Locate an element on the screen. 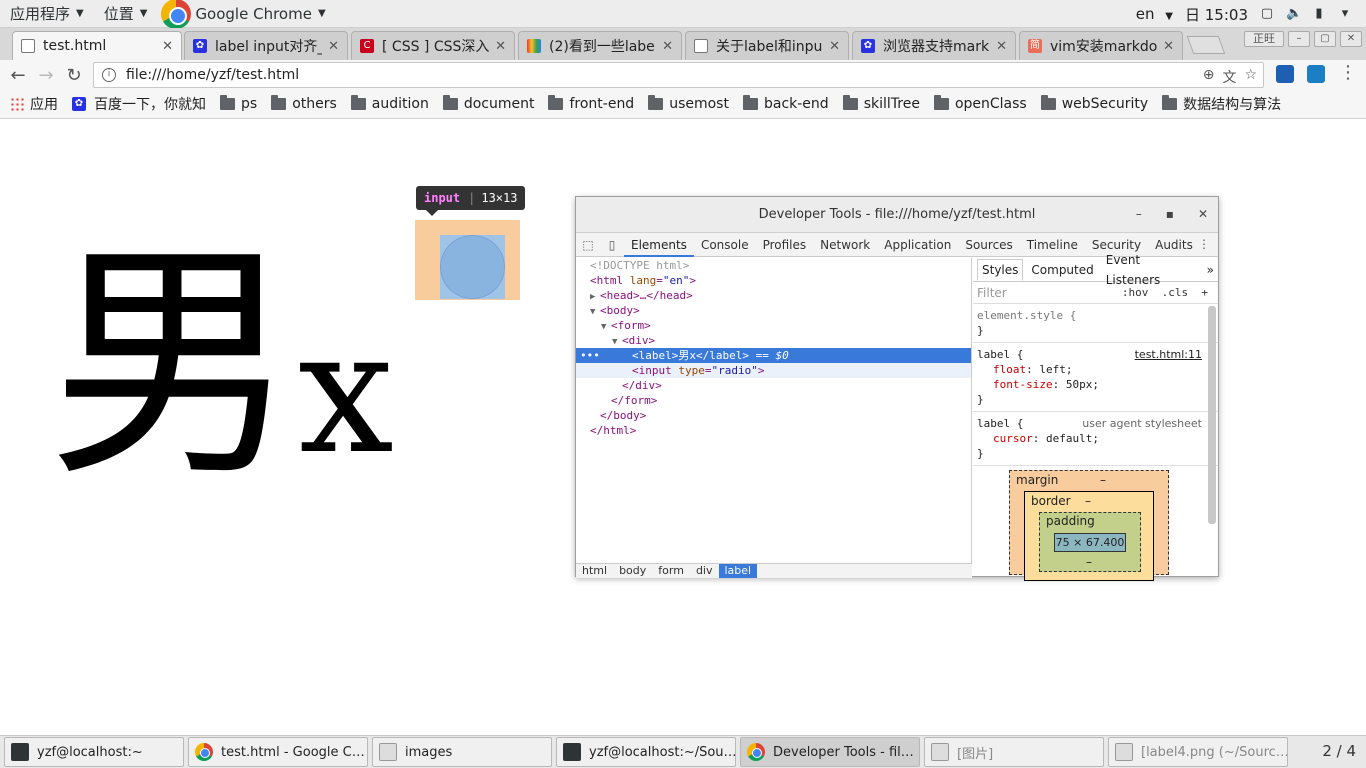 The height and width of the screenshot is (768, 1366). chrome-menu-icon: ⋮ is located at coordinates (1348, 72).